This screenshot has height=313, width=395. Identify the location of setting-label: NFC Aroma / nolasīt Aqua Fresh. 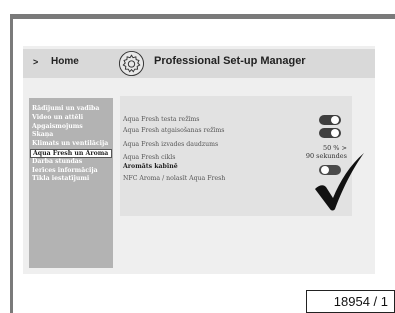
(174, 178).